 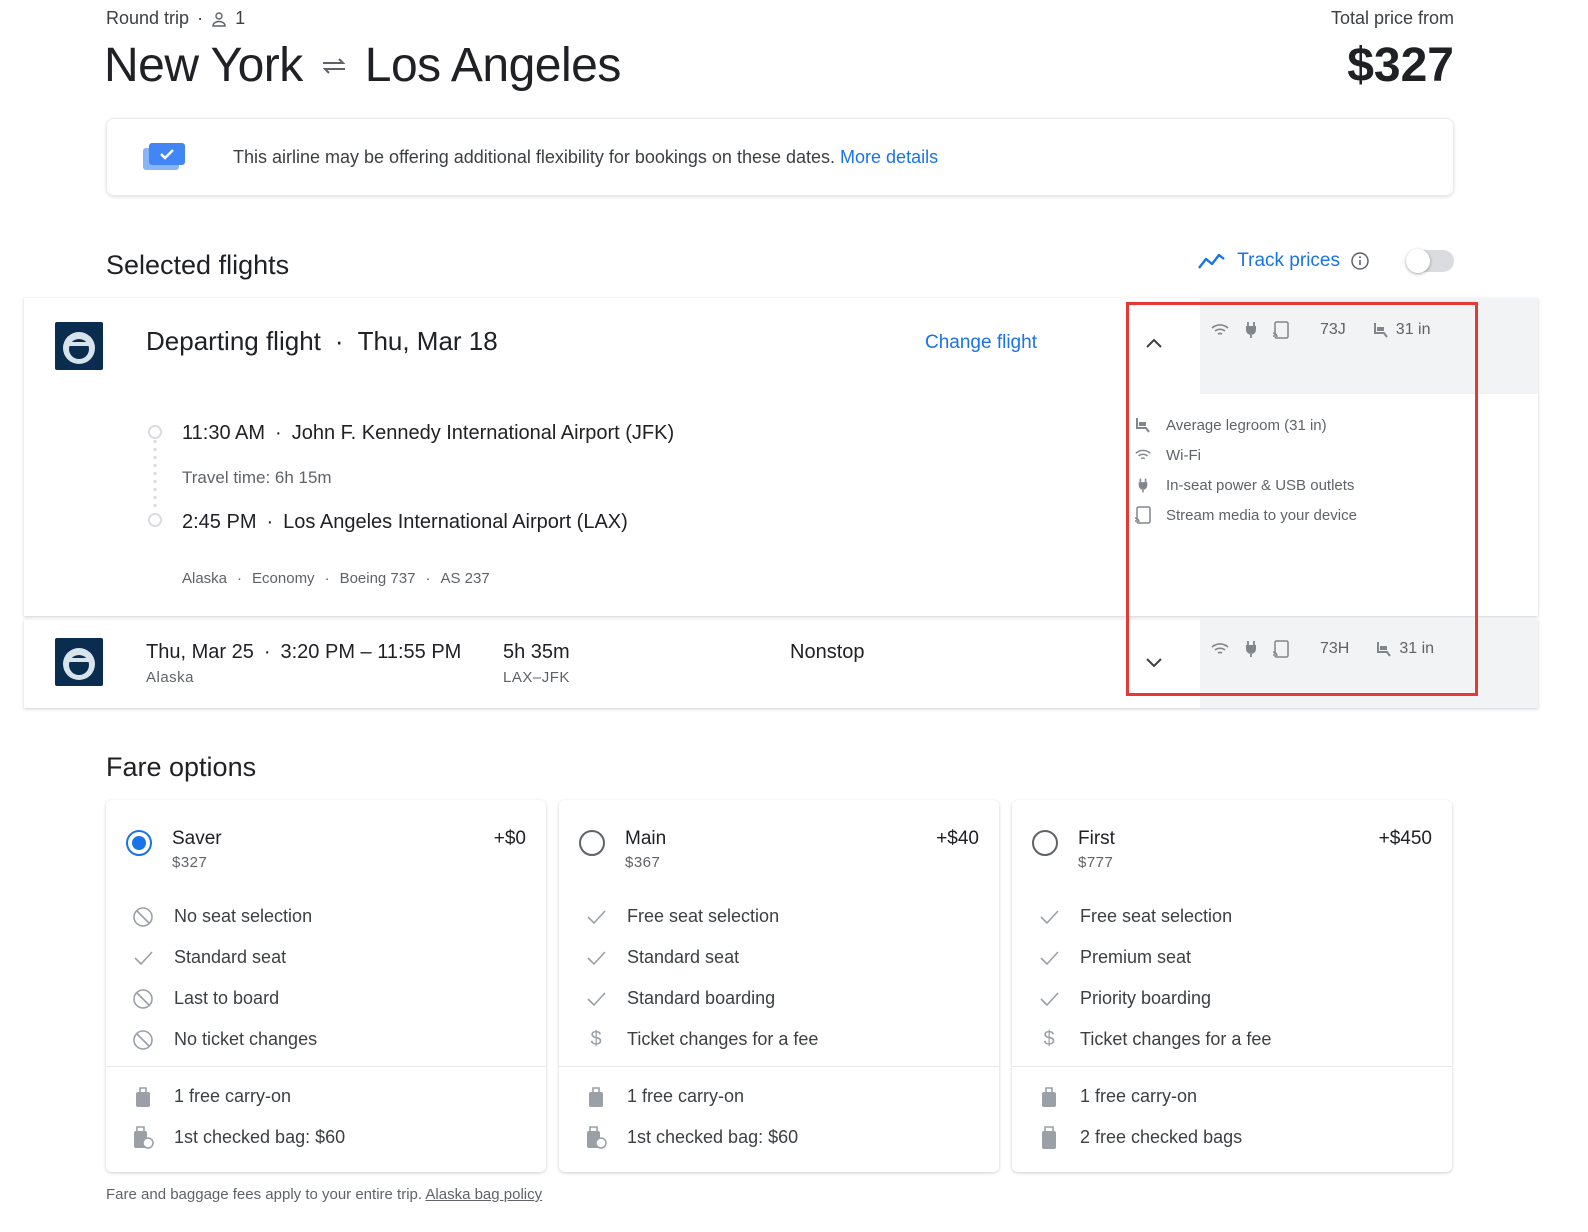 I want to click on fare-radio-saver, so click(x=139, y=843).